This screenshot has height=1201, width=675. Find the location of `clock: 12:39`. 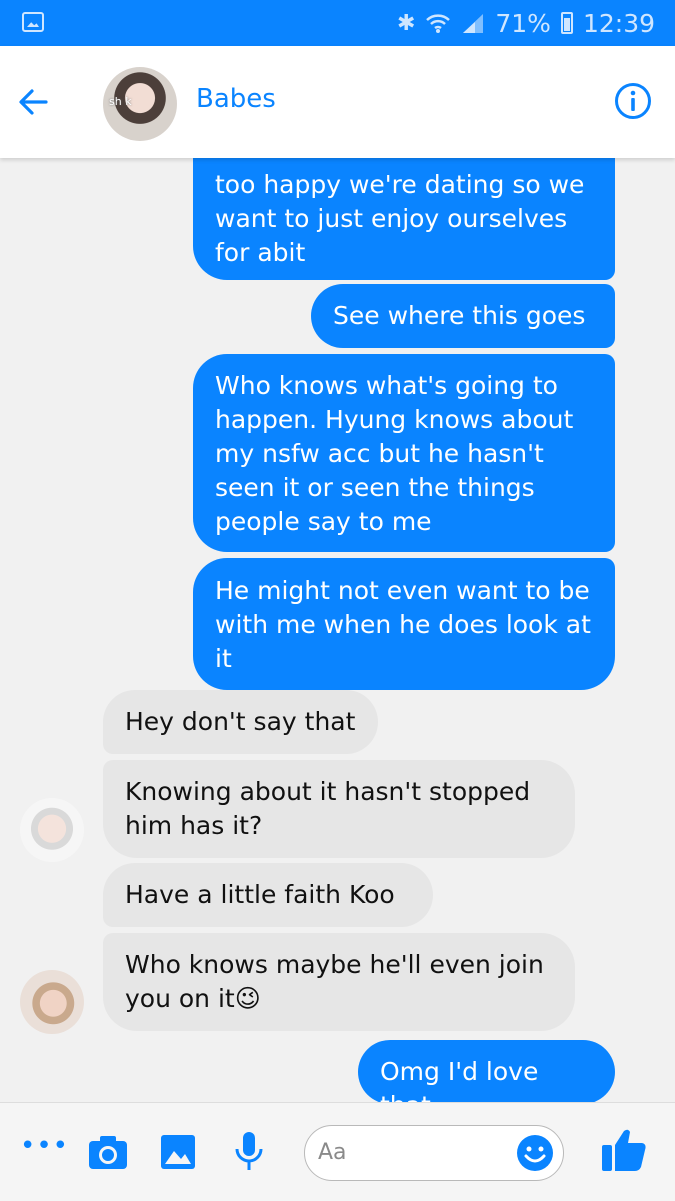

clock: 12:39 is located at coordinates (618, 23).